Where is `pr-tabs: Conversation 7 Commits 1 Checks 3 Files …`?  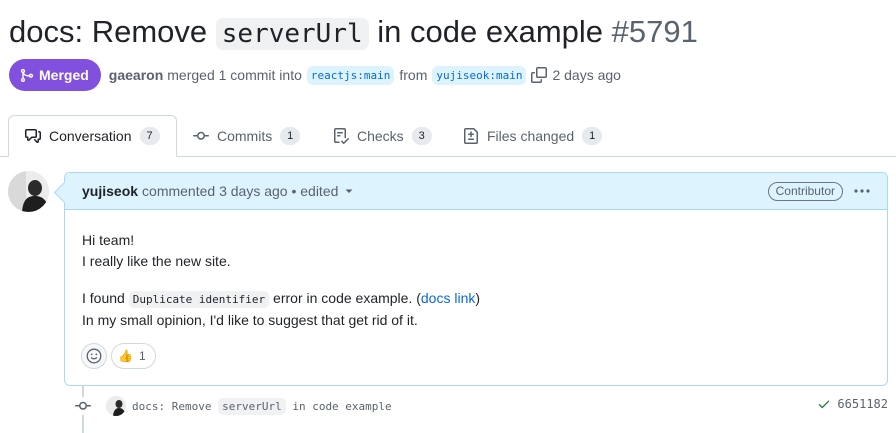
pr-tabs: Conversation 7 Commits 1 Checks 3 Files … is located at coordinates (448, 136).